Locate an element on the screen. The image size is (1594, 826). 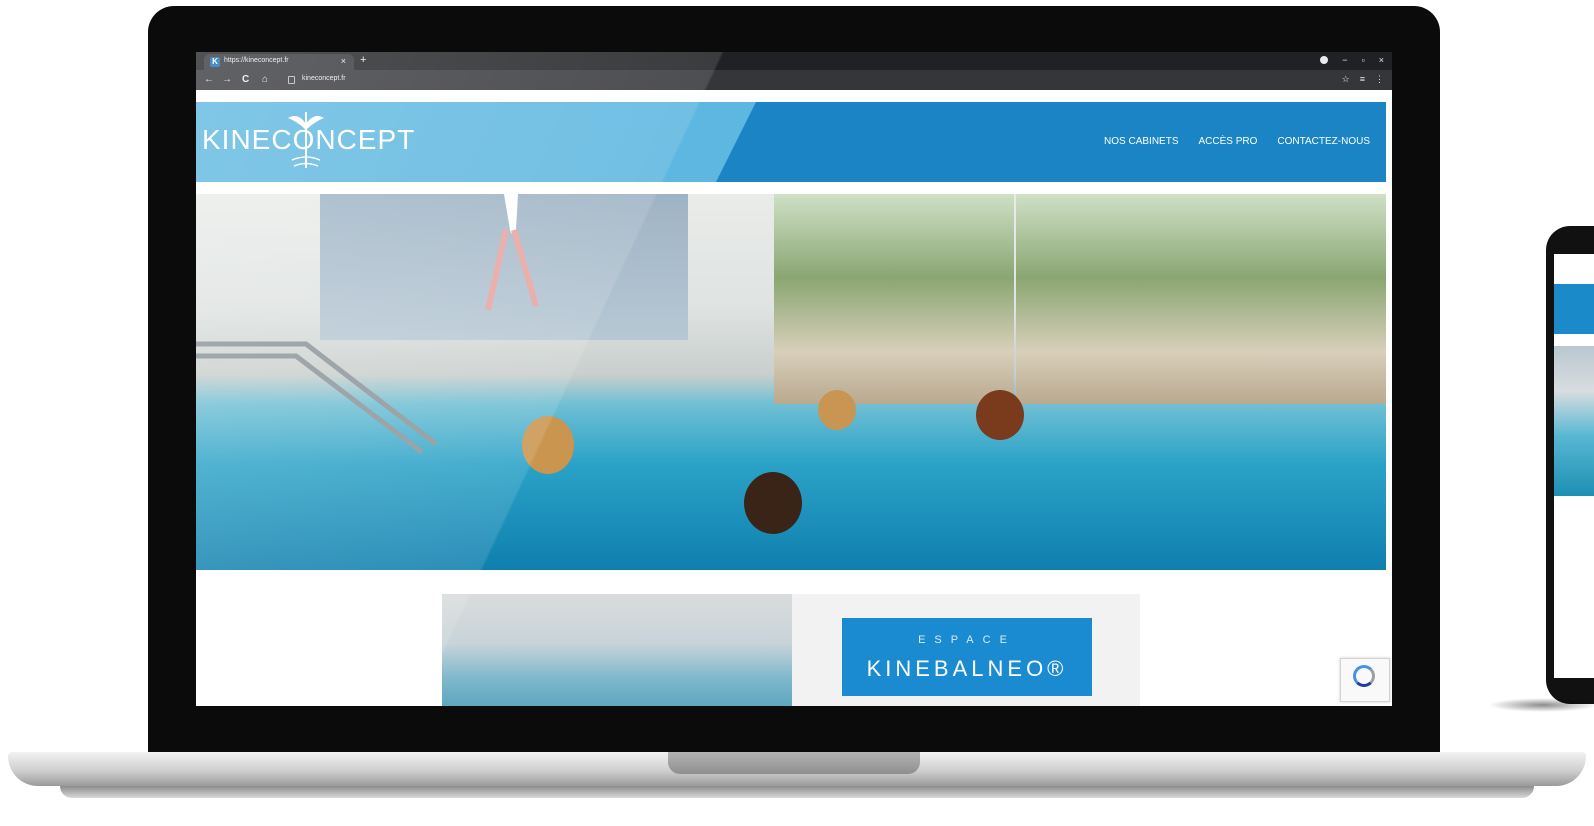
mural-figure is located at coordinates (512, 252).